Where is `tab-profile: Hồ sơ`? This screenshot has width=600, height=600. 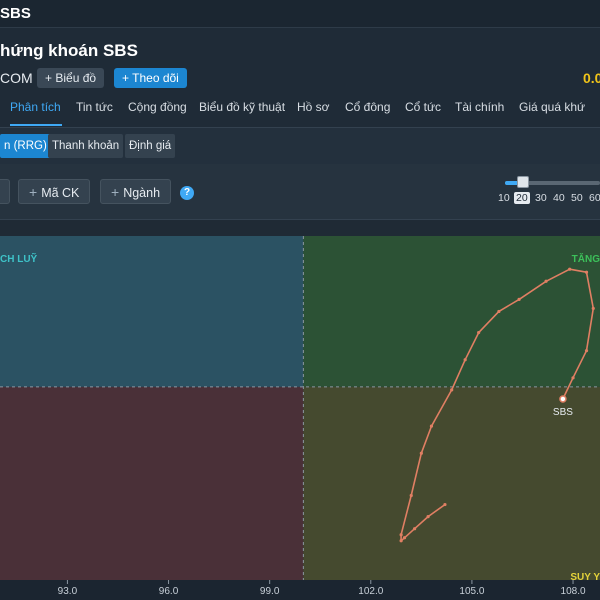 tab-profile: Hồ sơ is located at coordinates (313, 107).